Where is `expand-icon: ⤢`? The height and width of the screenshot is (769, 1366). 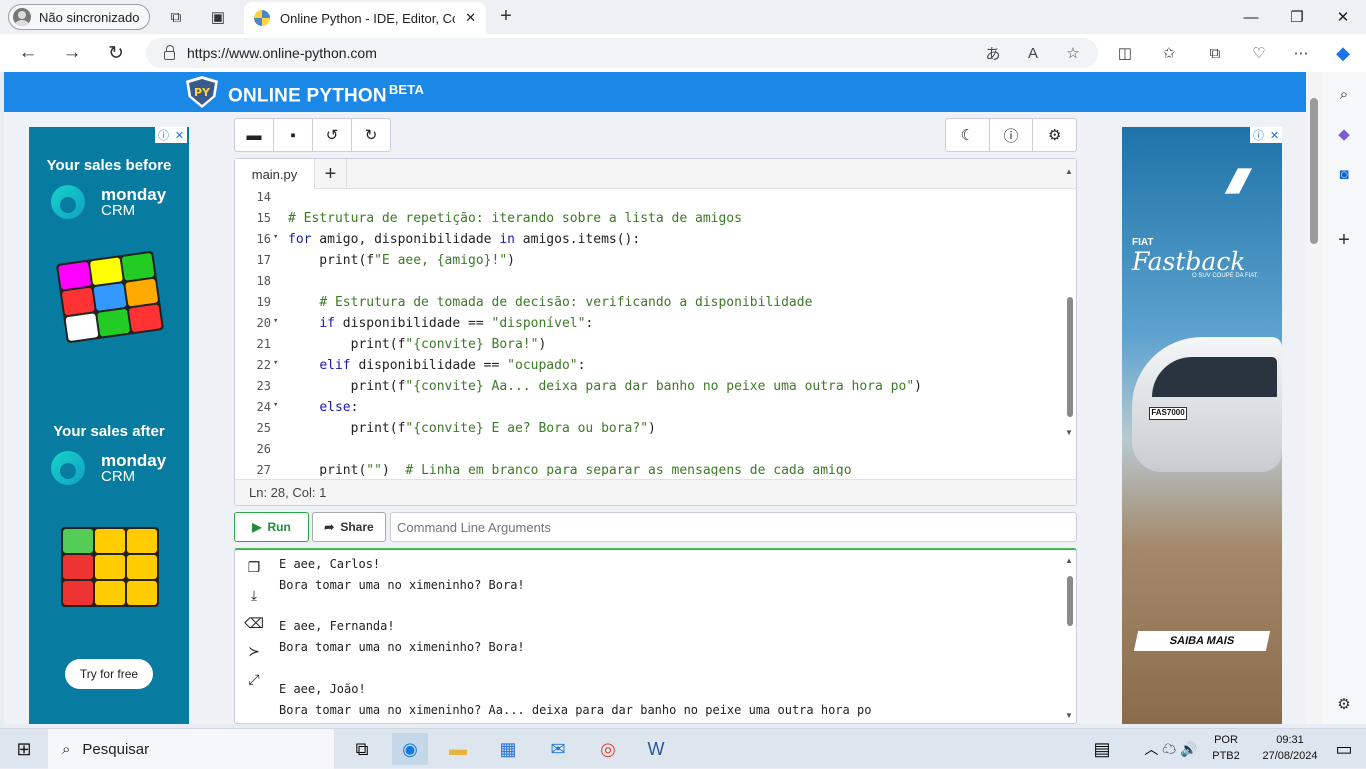
expand-icon: ⤢ is located at coordinates (254, 679).